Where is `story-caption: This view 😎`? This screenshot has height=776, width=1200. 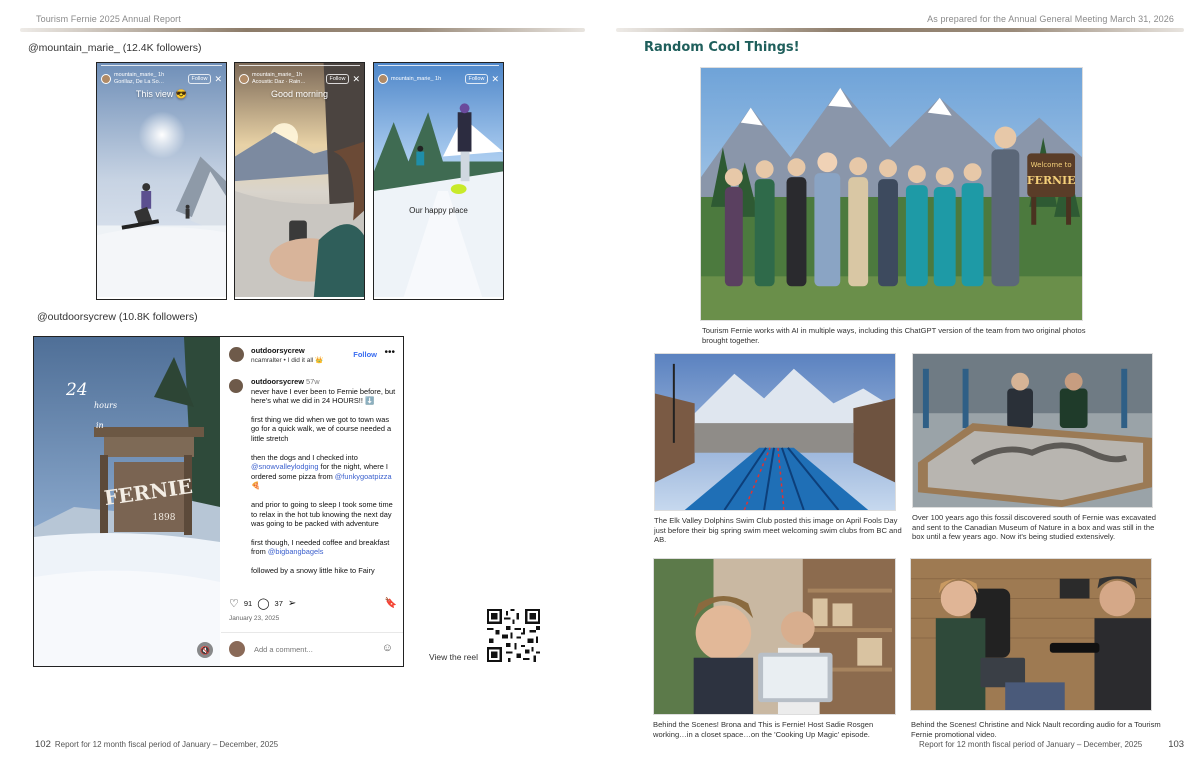
story-caption: This view 😎 is located at coordinates (161, 94).